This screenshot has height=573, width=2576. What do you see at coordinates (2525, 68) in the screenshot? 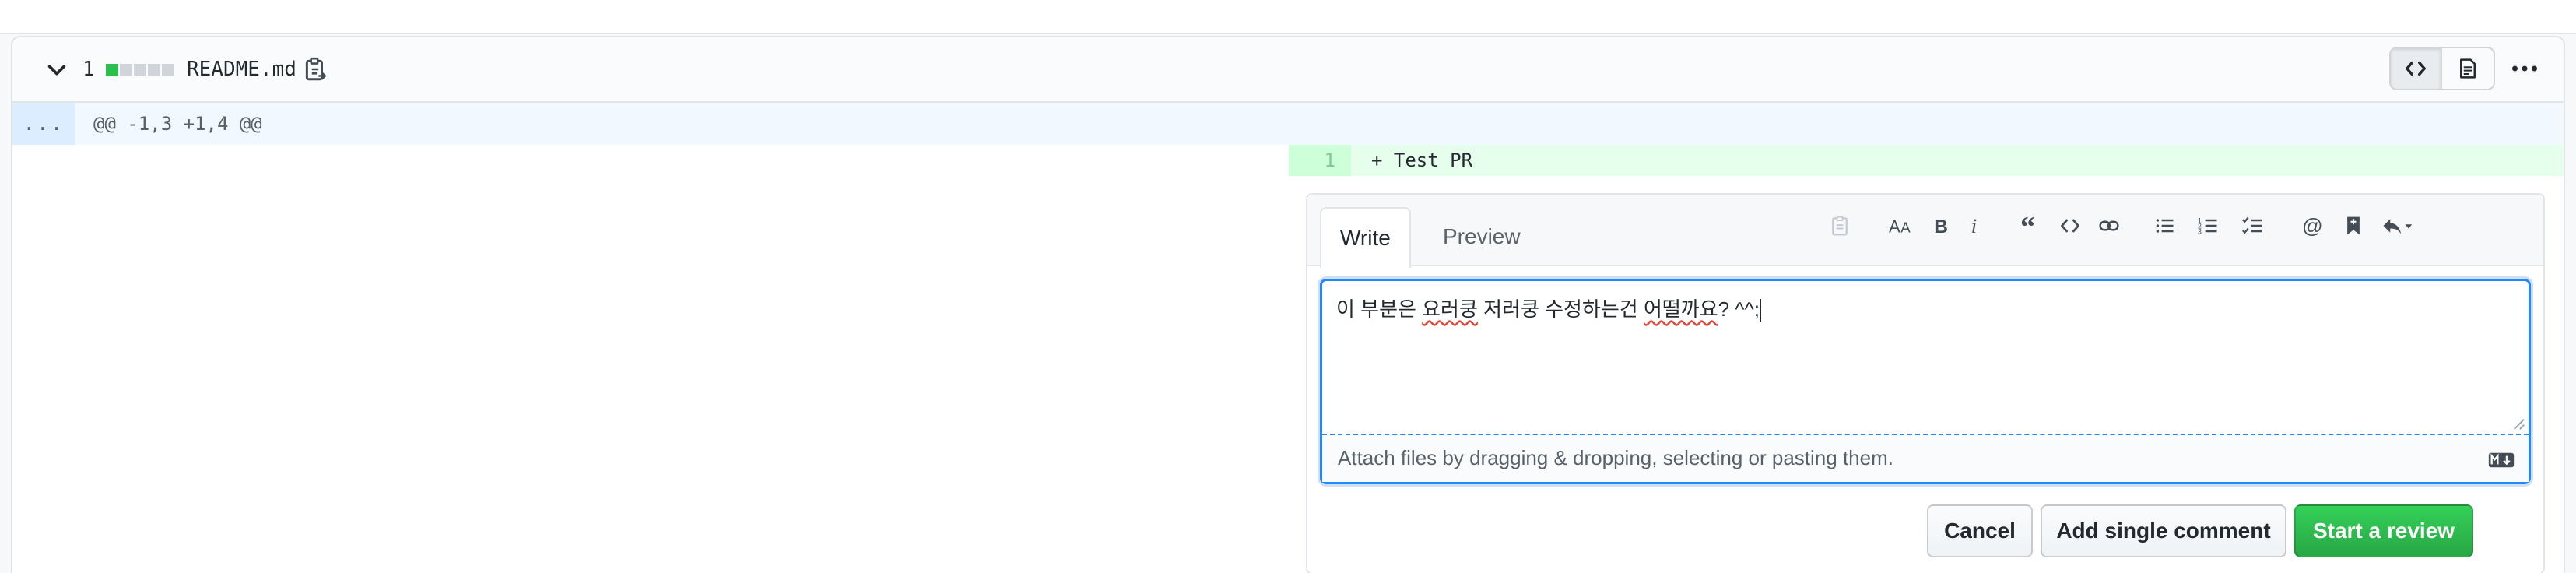
I see `more-options-icon` at bounding box center [2525, 68].